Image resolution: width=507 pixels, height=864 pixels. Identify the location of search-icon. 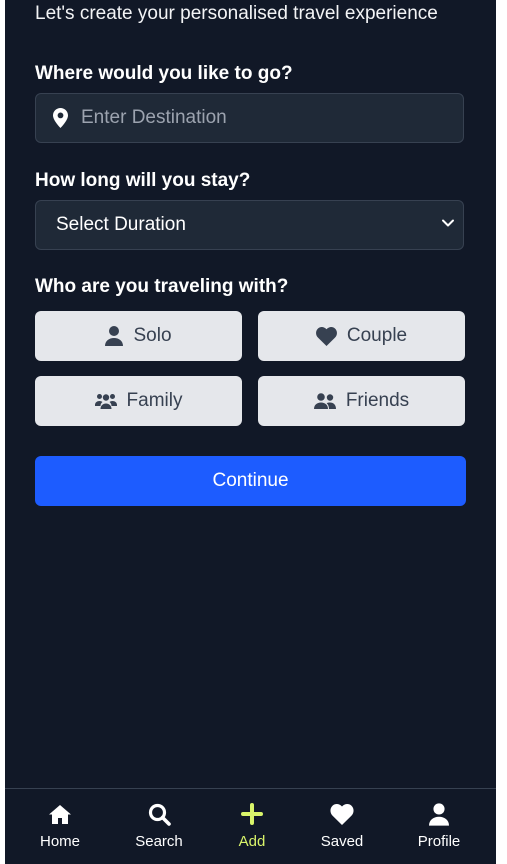
(159, 814).